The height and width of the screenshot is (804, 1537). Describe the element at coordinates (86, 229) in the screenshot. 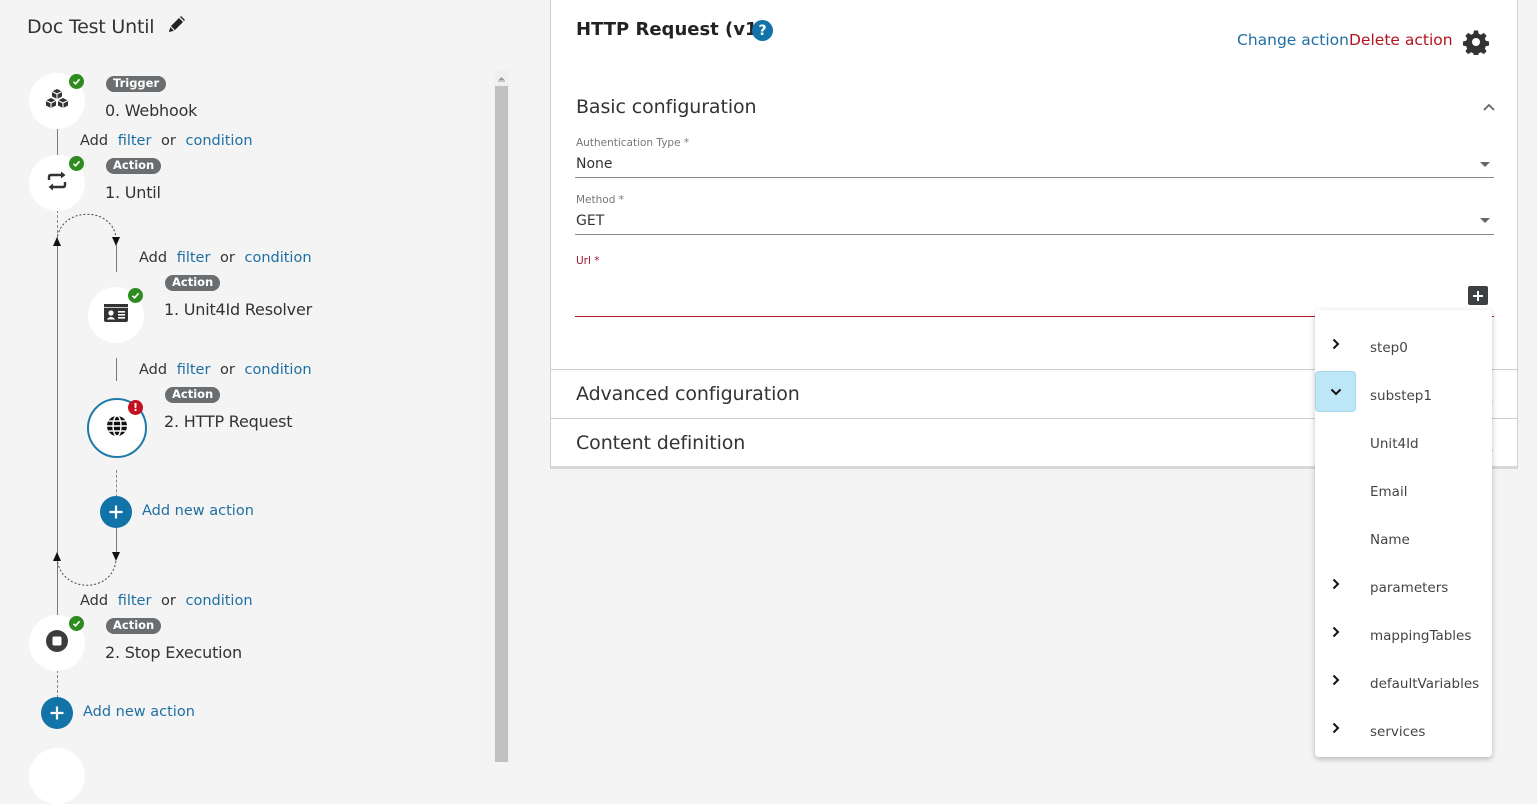

I see `loop-enter-arrow` at that location.